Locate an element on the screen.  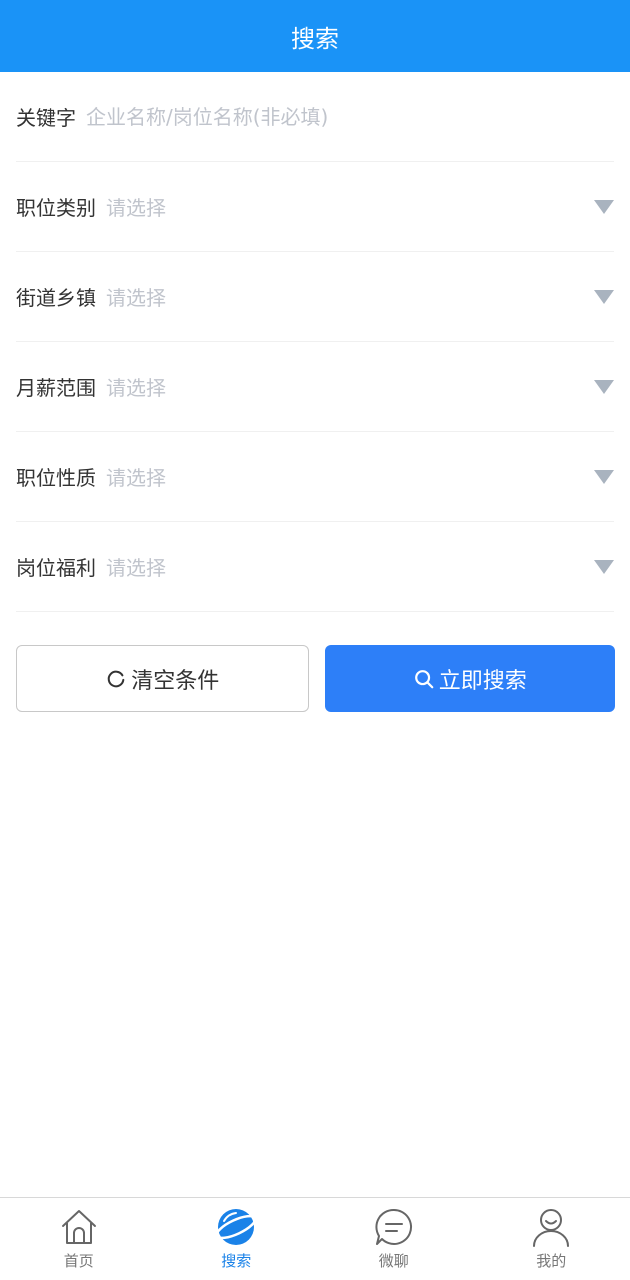
tab-home: 首页 is located at coordinates (79, 1239).